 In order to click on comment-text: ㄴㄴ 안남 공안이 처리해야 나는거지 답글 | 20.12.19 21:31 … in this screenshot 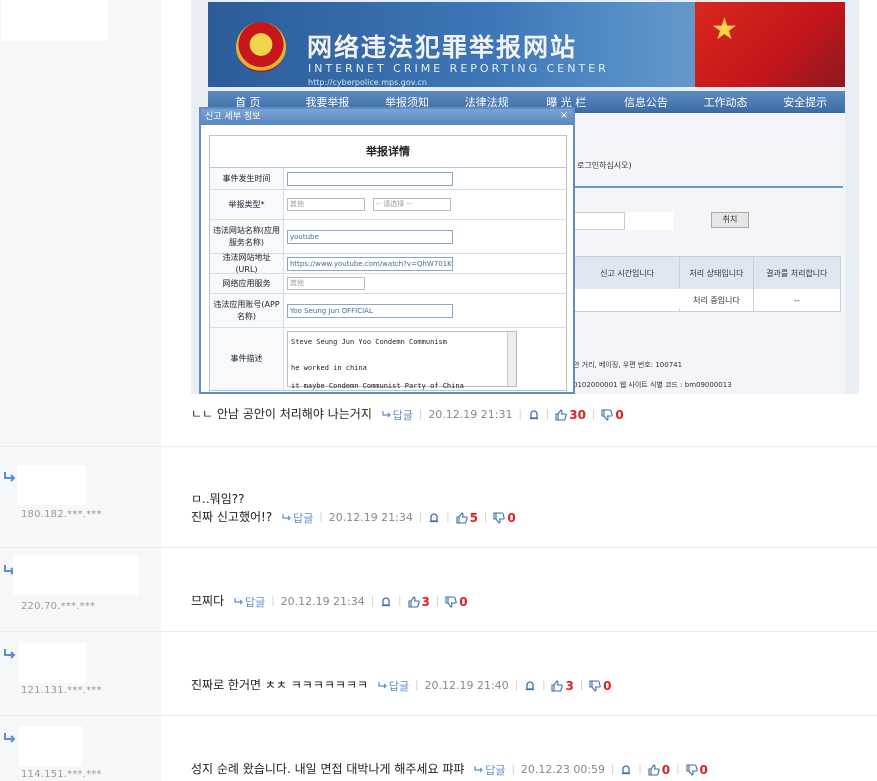, I will do `click(407, 414)`.